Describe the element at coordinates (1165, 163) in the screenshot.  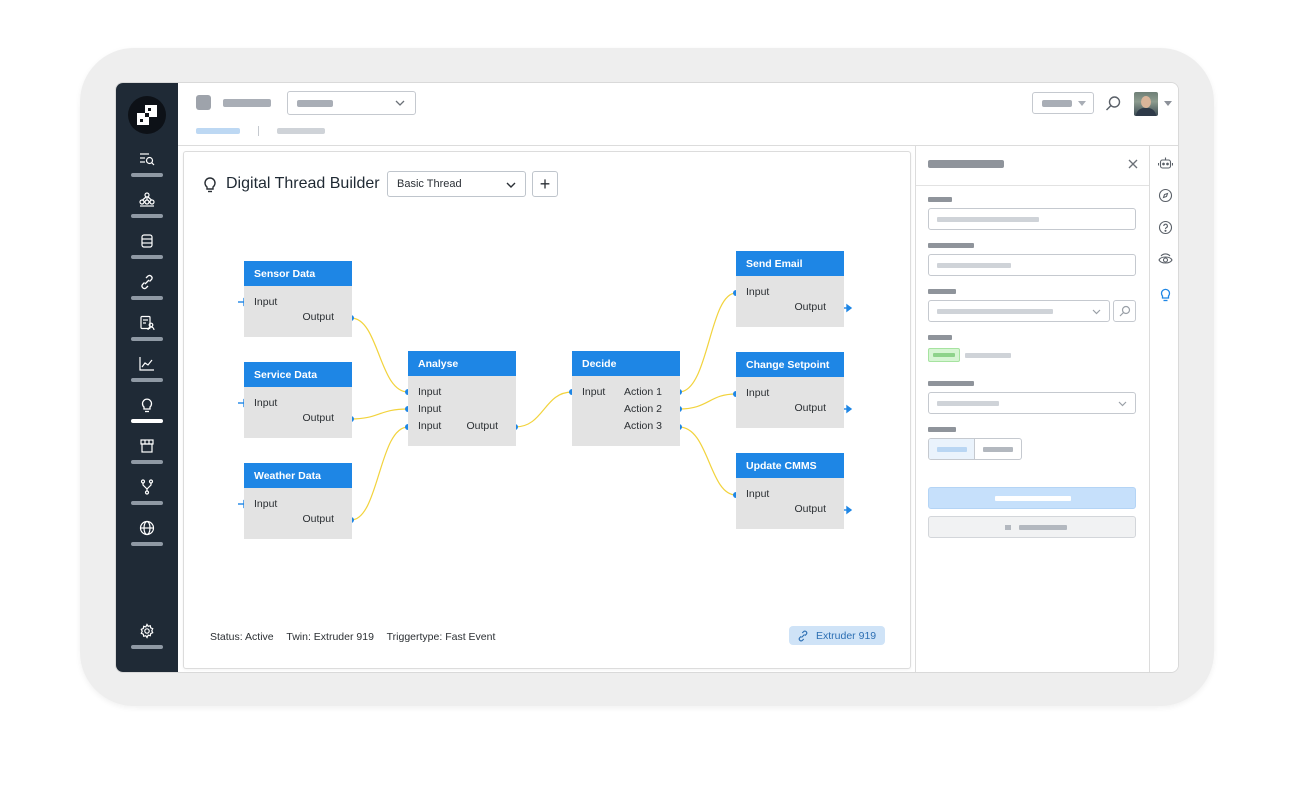
I see `robot-icon` at that location.